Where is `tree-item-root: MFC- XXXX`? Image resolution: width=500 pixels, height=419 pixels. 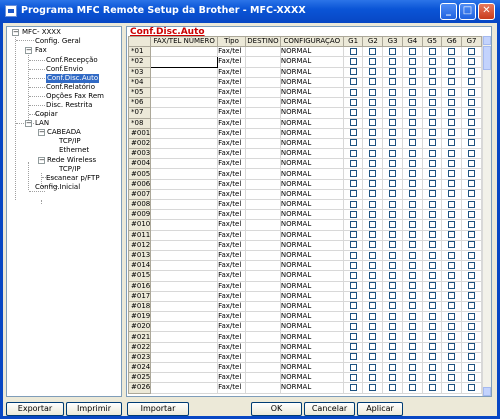
tree-item-root: MFC- XXXX is located at coordinates (41, 32).